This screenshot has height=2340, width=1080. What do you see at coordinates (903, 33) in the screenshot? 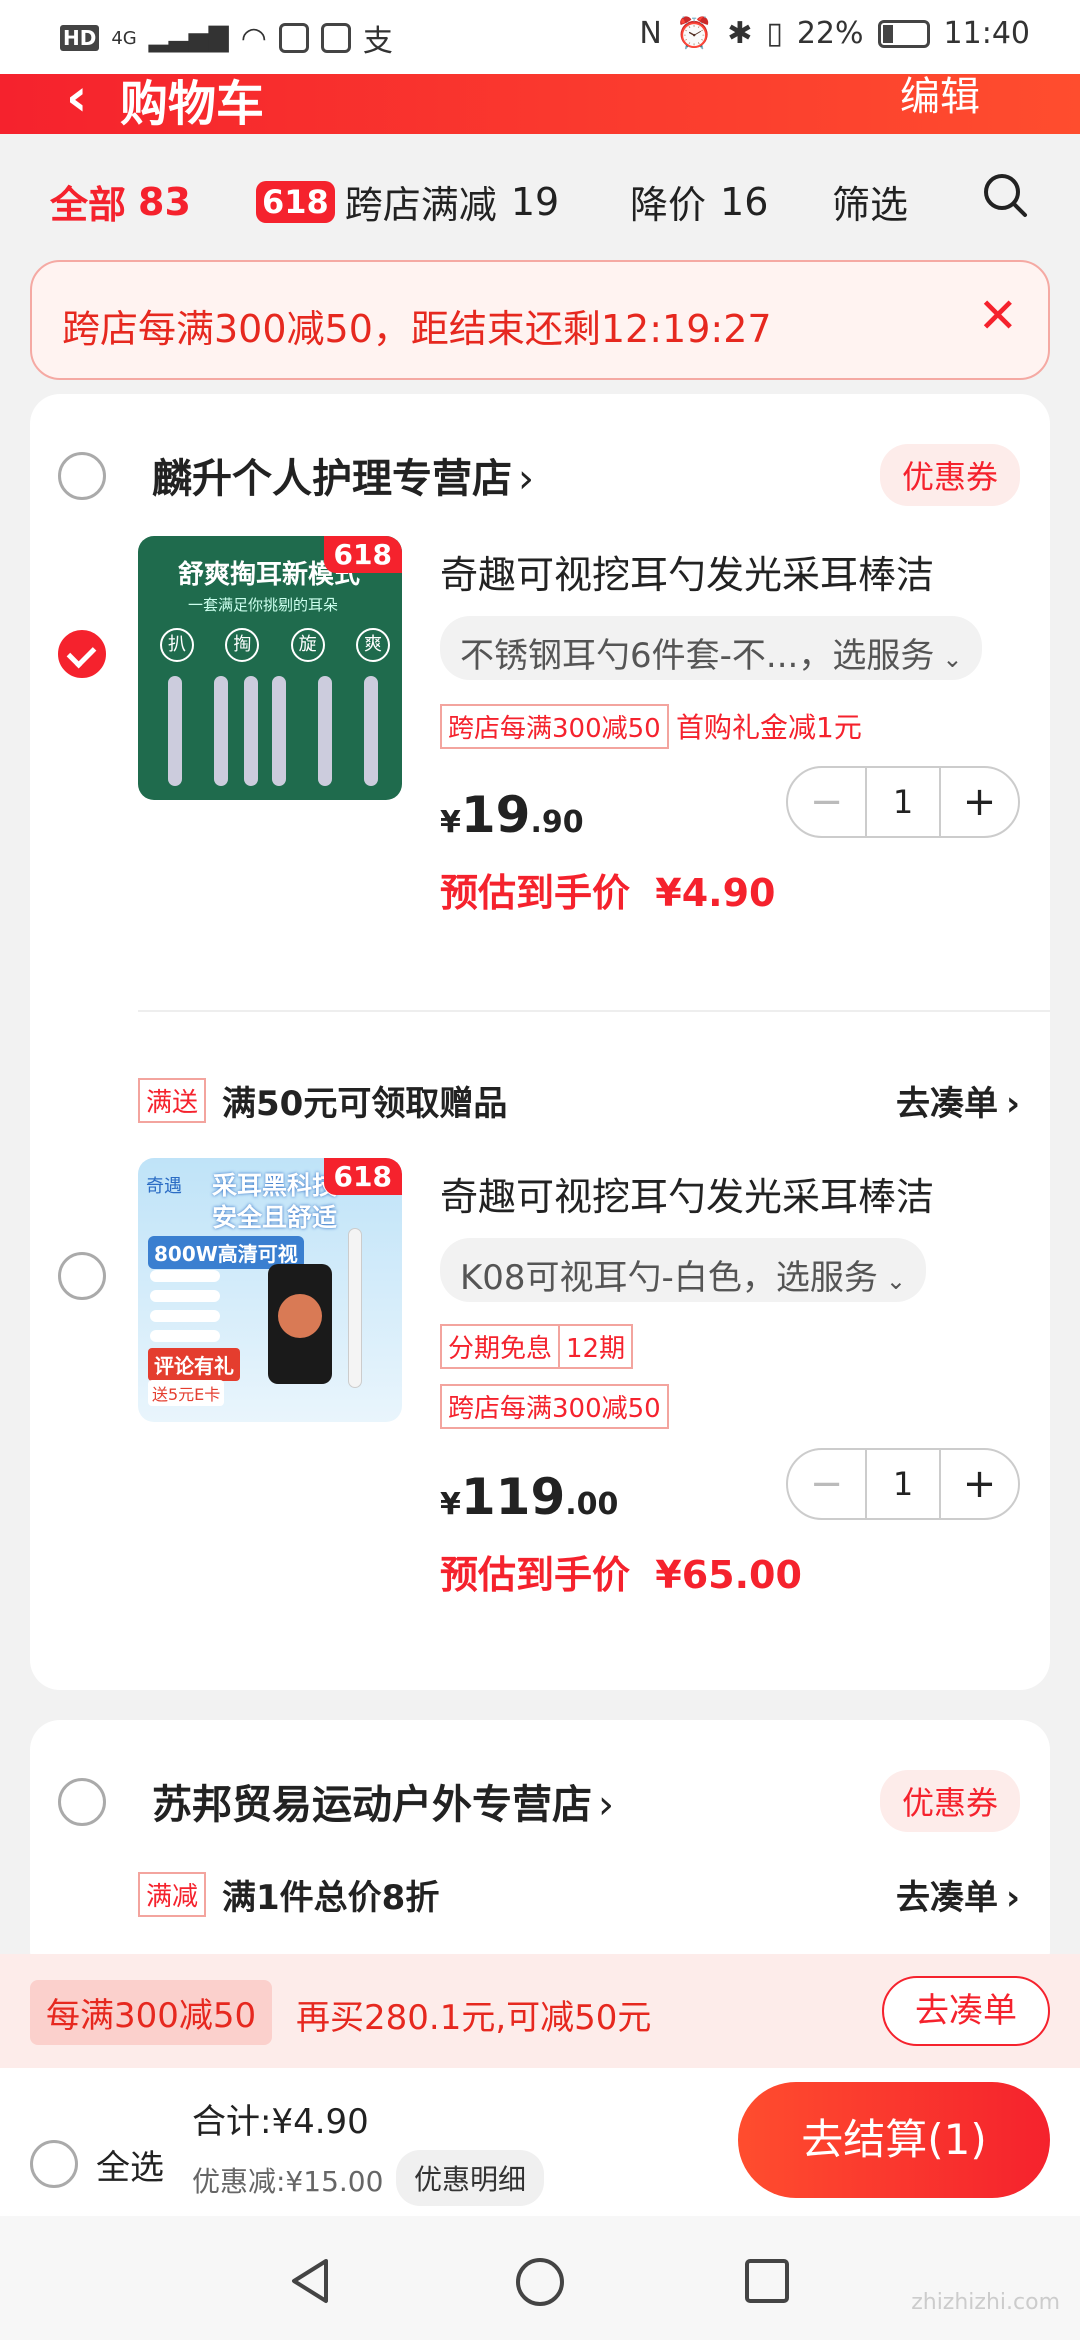
I see `battery-icon` at bounding box center [903, 33].